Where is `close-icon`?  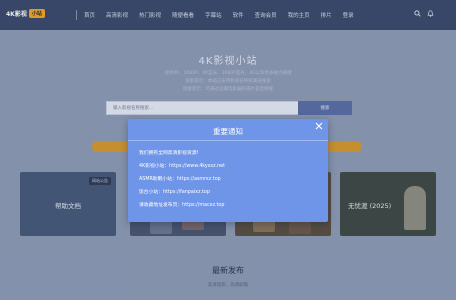 close-icon is located at coordinates (319, 126).